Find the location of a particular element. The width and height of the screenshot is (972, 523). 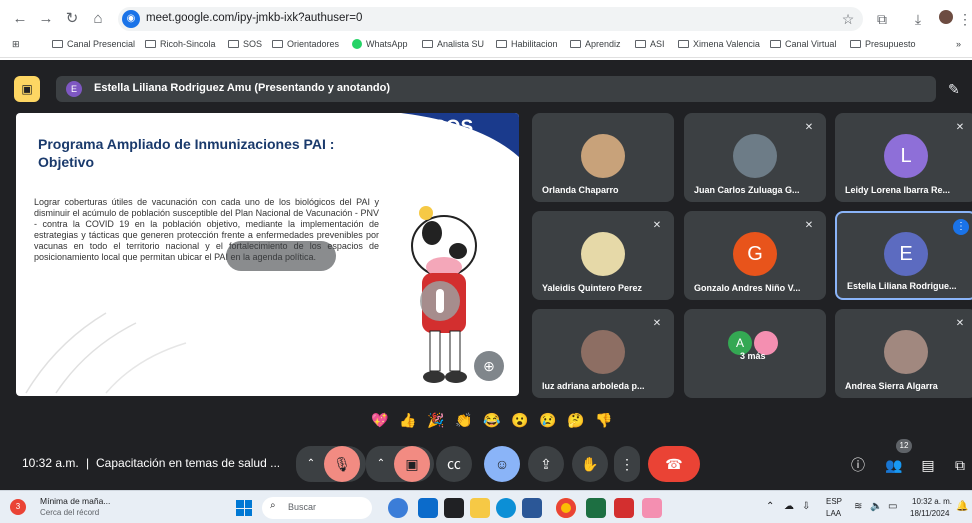

zoom-icon: ⊕ is located at coordinates (489, 366).